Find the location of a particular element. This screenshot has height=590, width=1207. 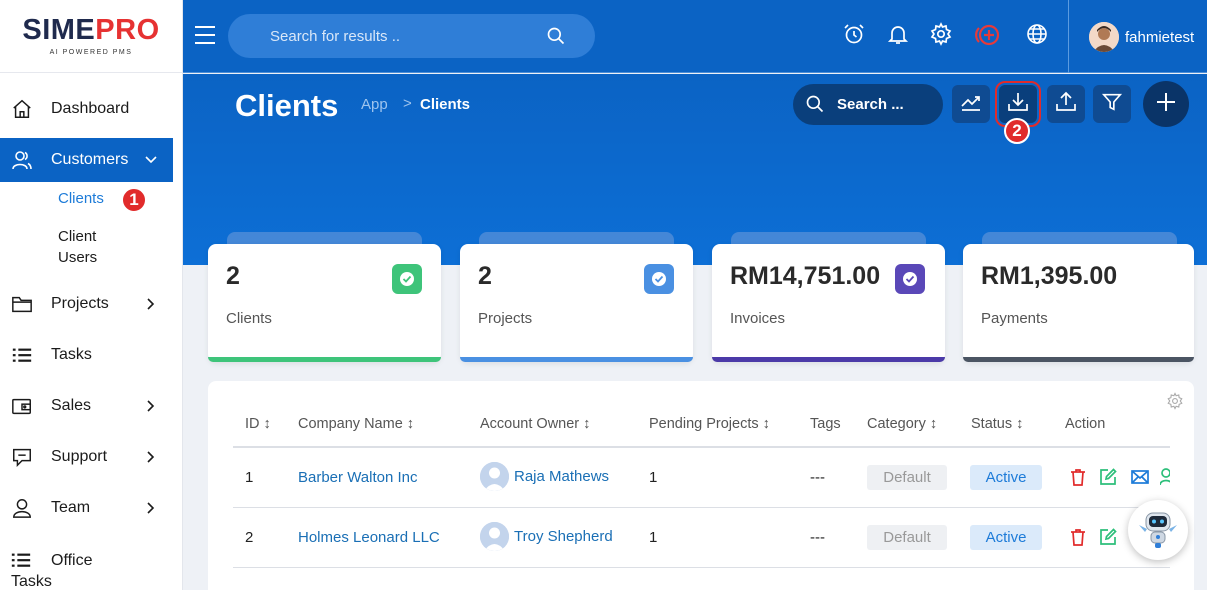

page-title: Clients is located at coordinates (287, 105).